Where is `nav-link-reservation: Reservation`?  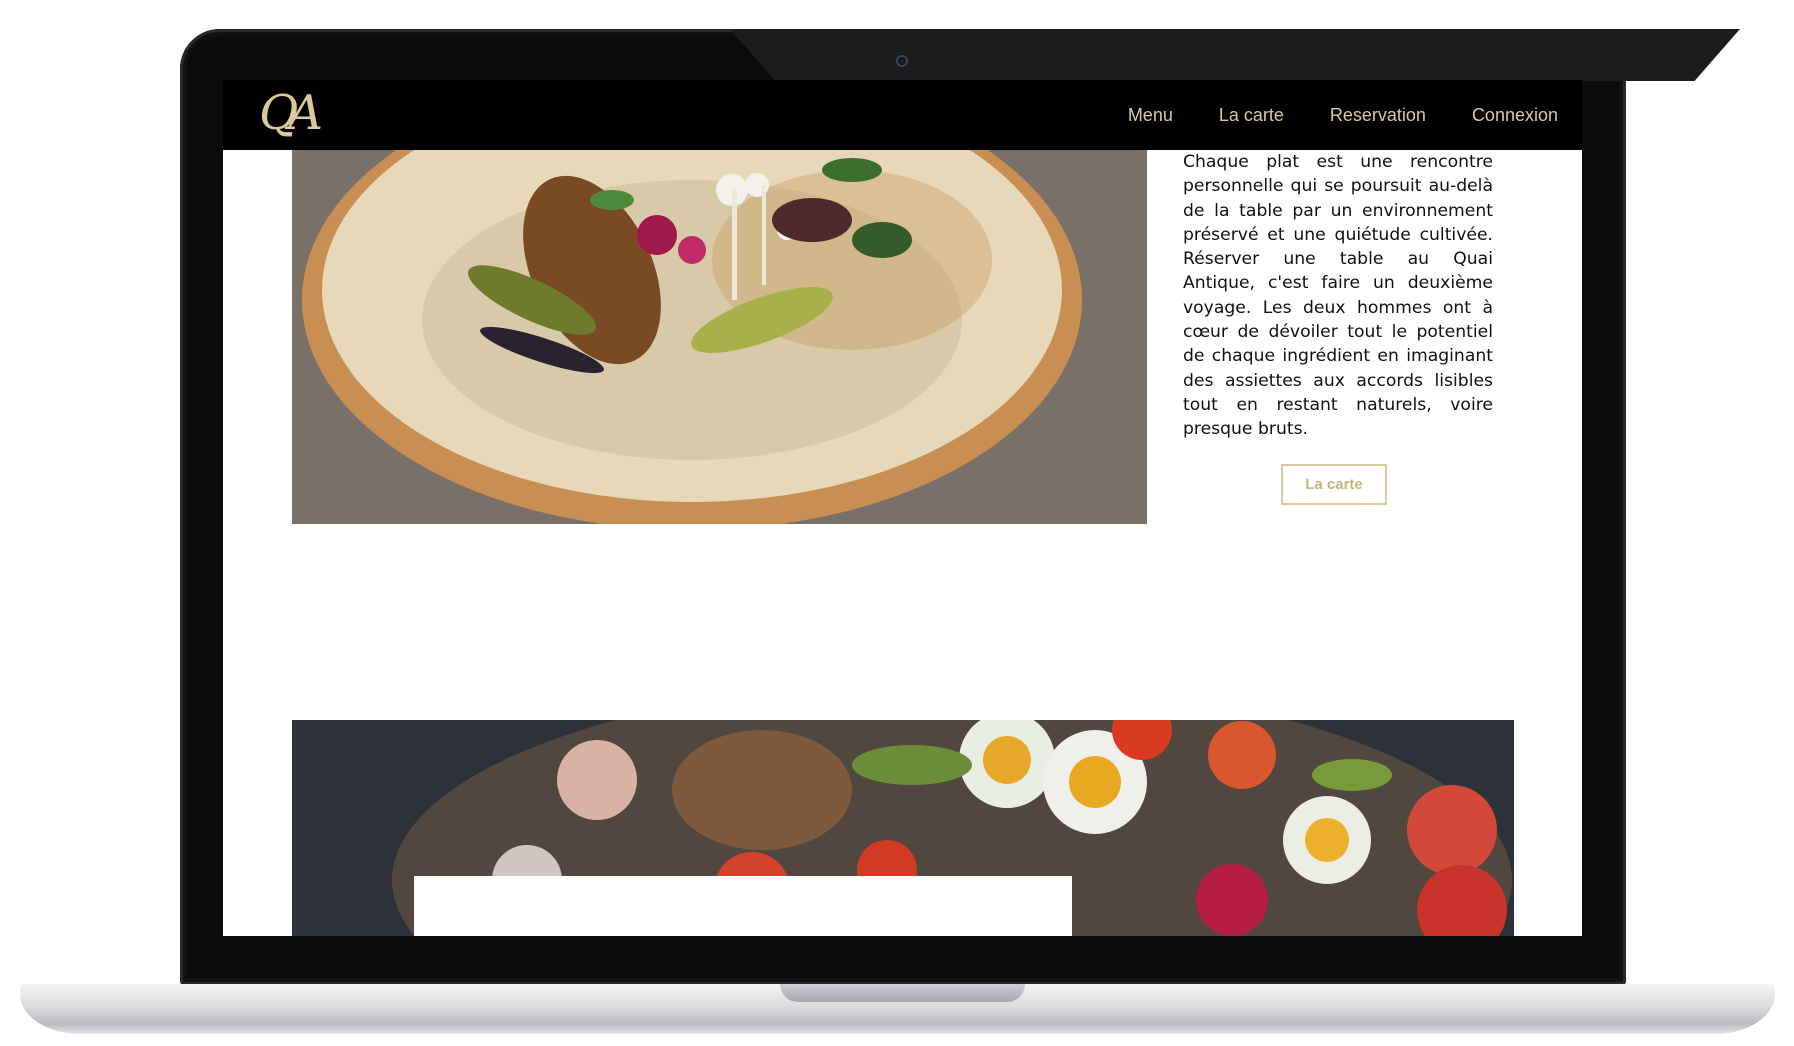
nav-link-reservation: Reservation is located at coordinates (1378, 115).